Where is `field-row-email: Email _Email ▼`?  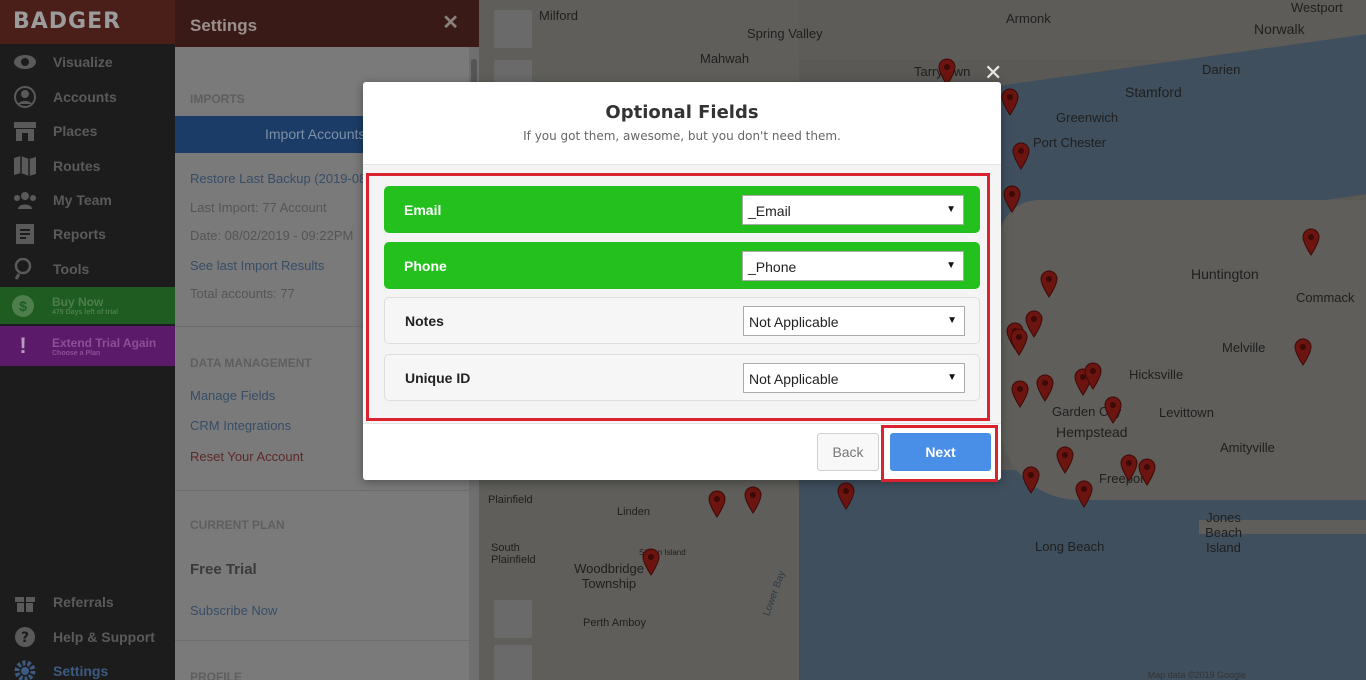 field-row-email: Email _Email ▼ is located at coordinates (682, 209).